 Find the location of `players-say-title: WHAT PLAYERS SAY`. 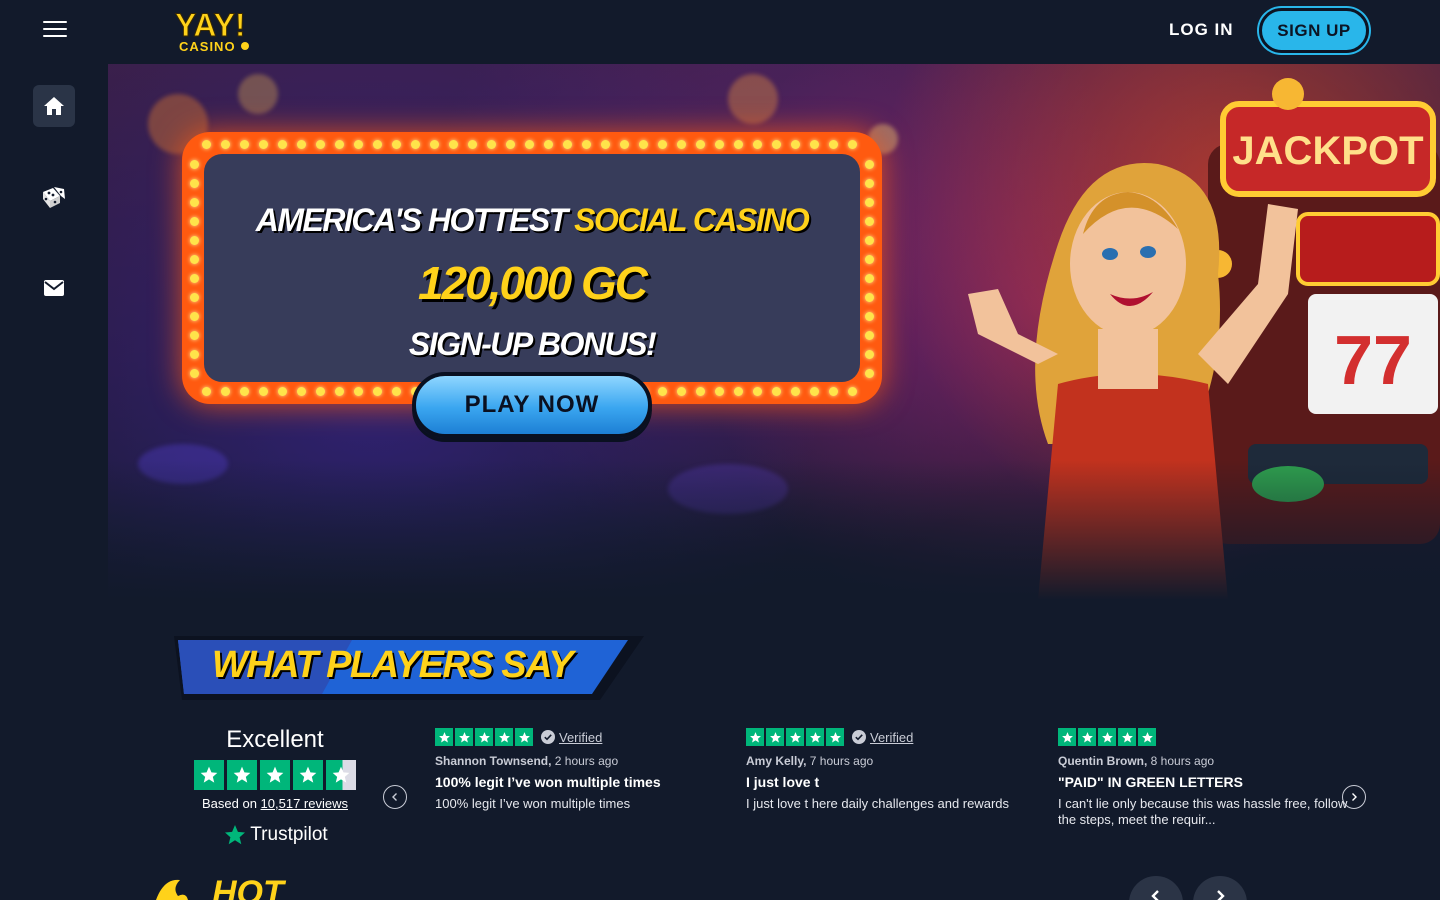

players-say-title: WHAT PLAYERS SAY is located at coordinates (392, 665).